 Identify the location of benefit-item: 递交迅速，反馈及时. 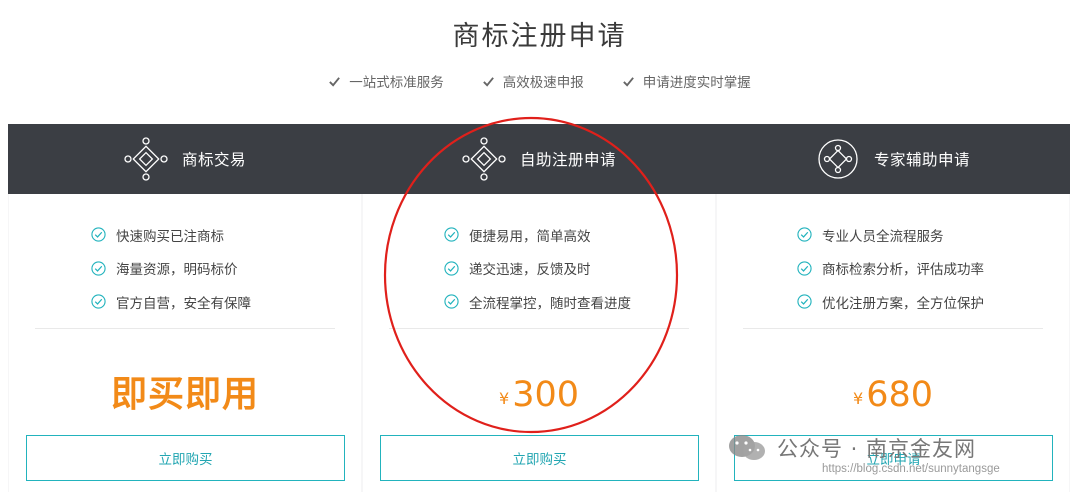
(539, 269).